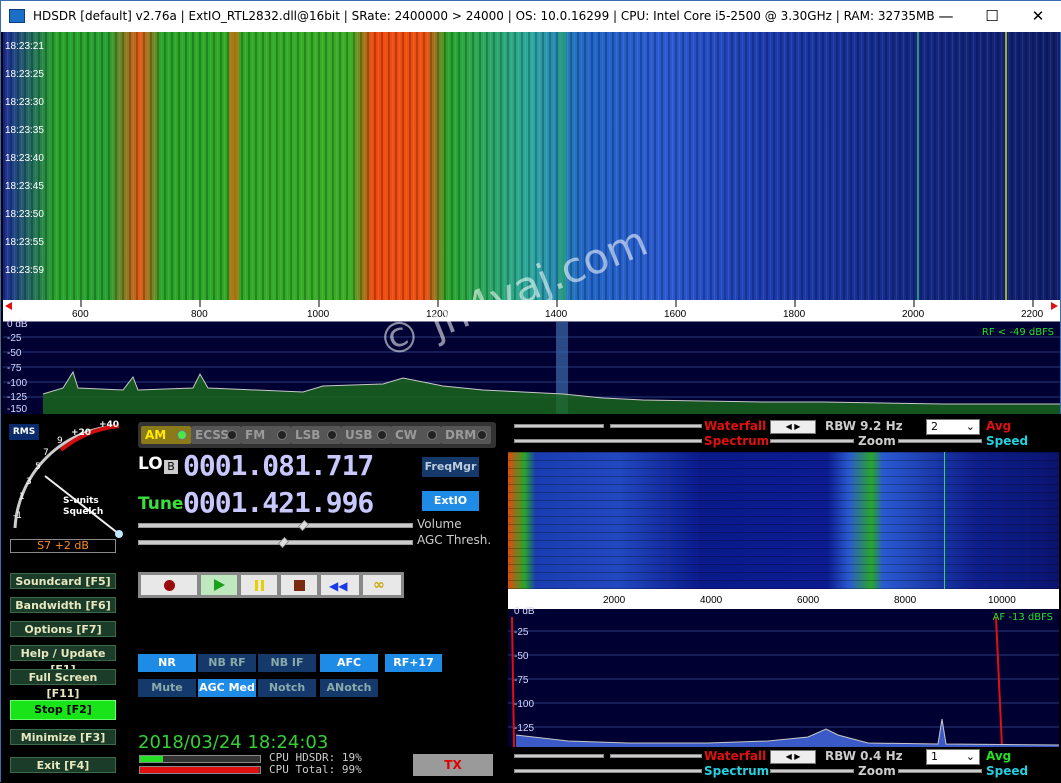 This screenshot has width=1061, height=783. Describe the element at coordinates (200, 770) in the screenshot. I see `cpu-total-bar` at that location.